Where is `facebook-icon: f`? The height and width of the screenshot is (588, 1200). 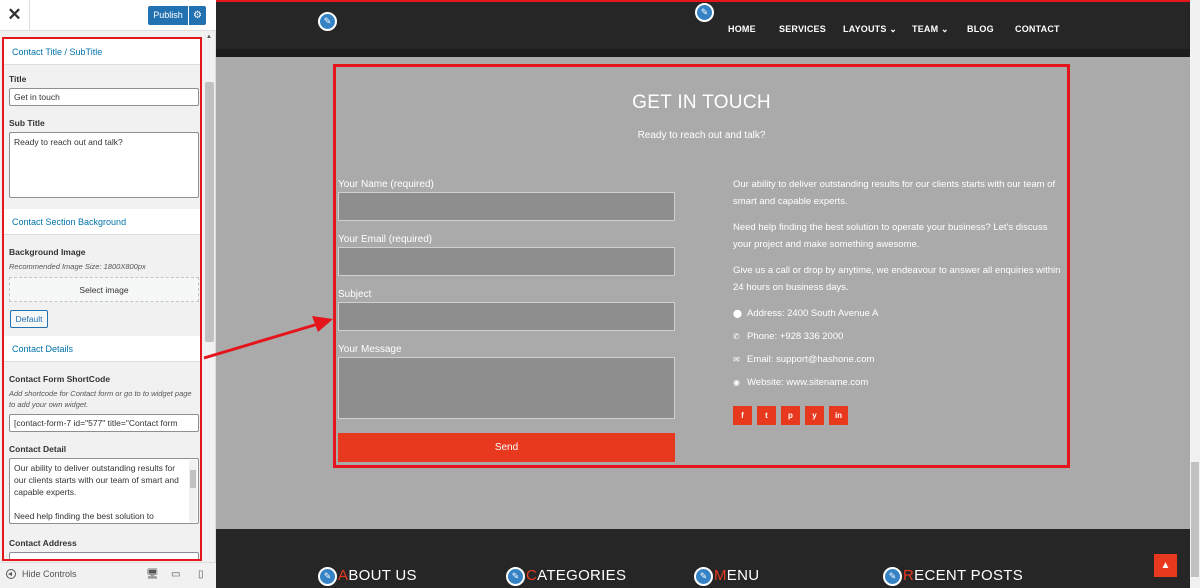 facebook-icon: f is located at coordinates (742, 415).